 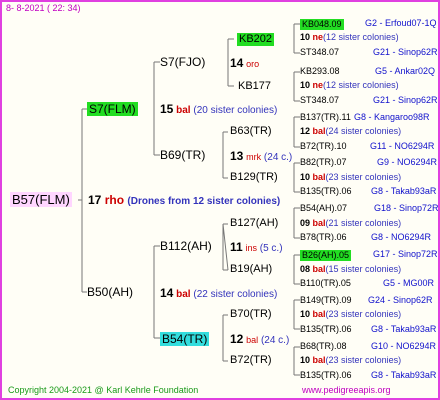 I want to click on g4-queen-1: KB202, so click(x=256, y=39).